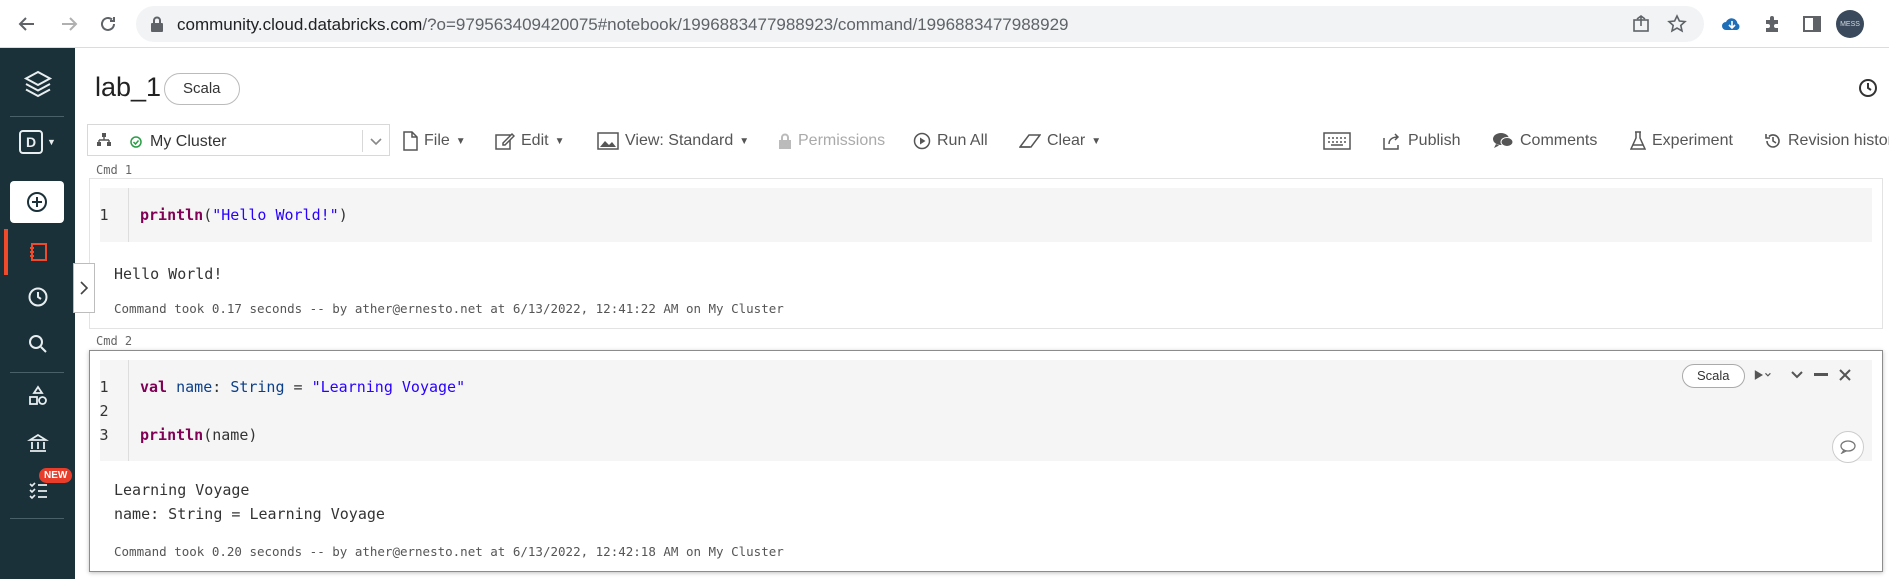 The height and width of the screenshot is (579, 1889). What do you see at coordinates (27, 24) in the screenshot?
I see `back-arrow-icon` at bounding box center [27, 24].